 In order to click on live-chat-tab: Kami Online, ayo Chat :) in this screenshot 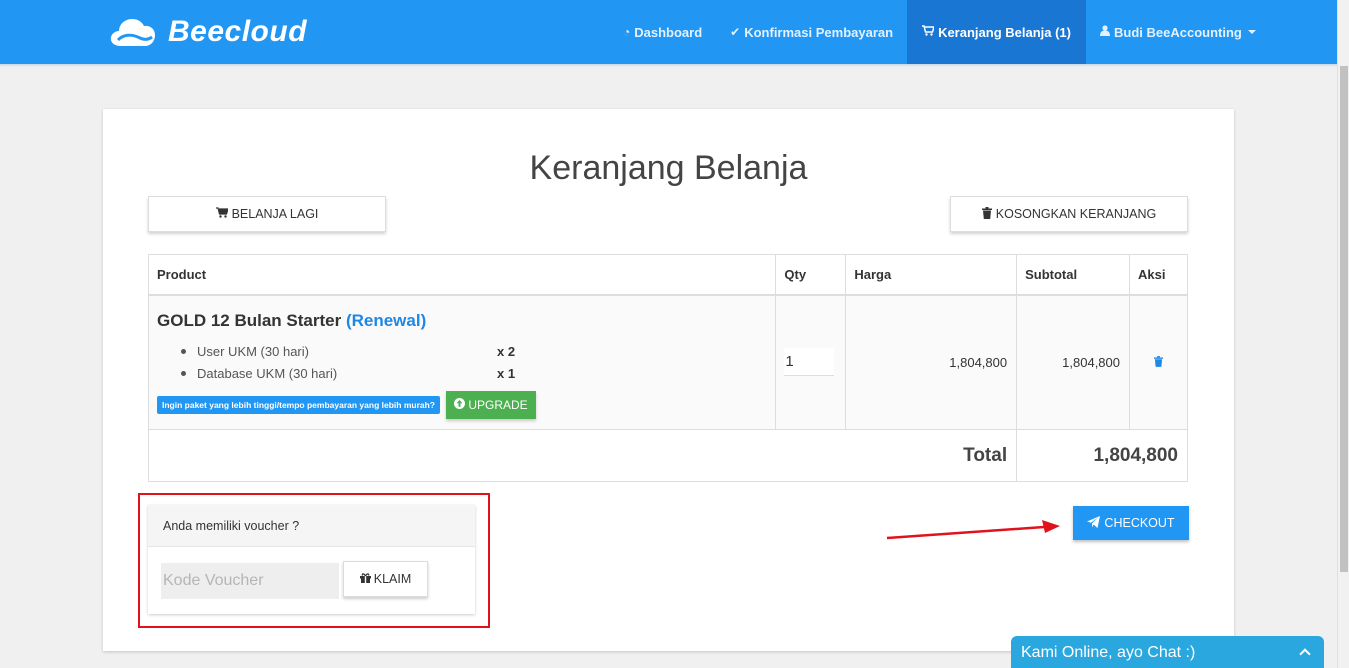, I will do `click(1167, 652)`.